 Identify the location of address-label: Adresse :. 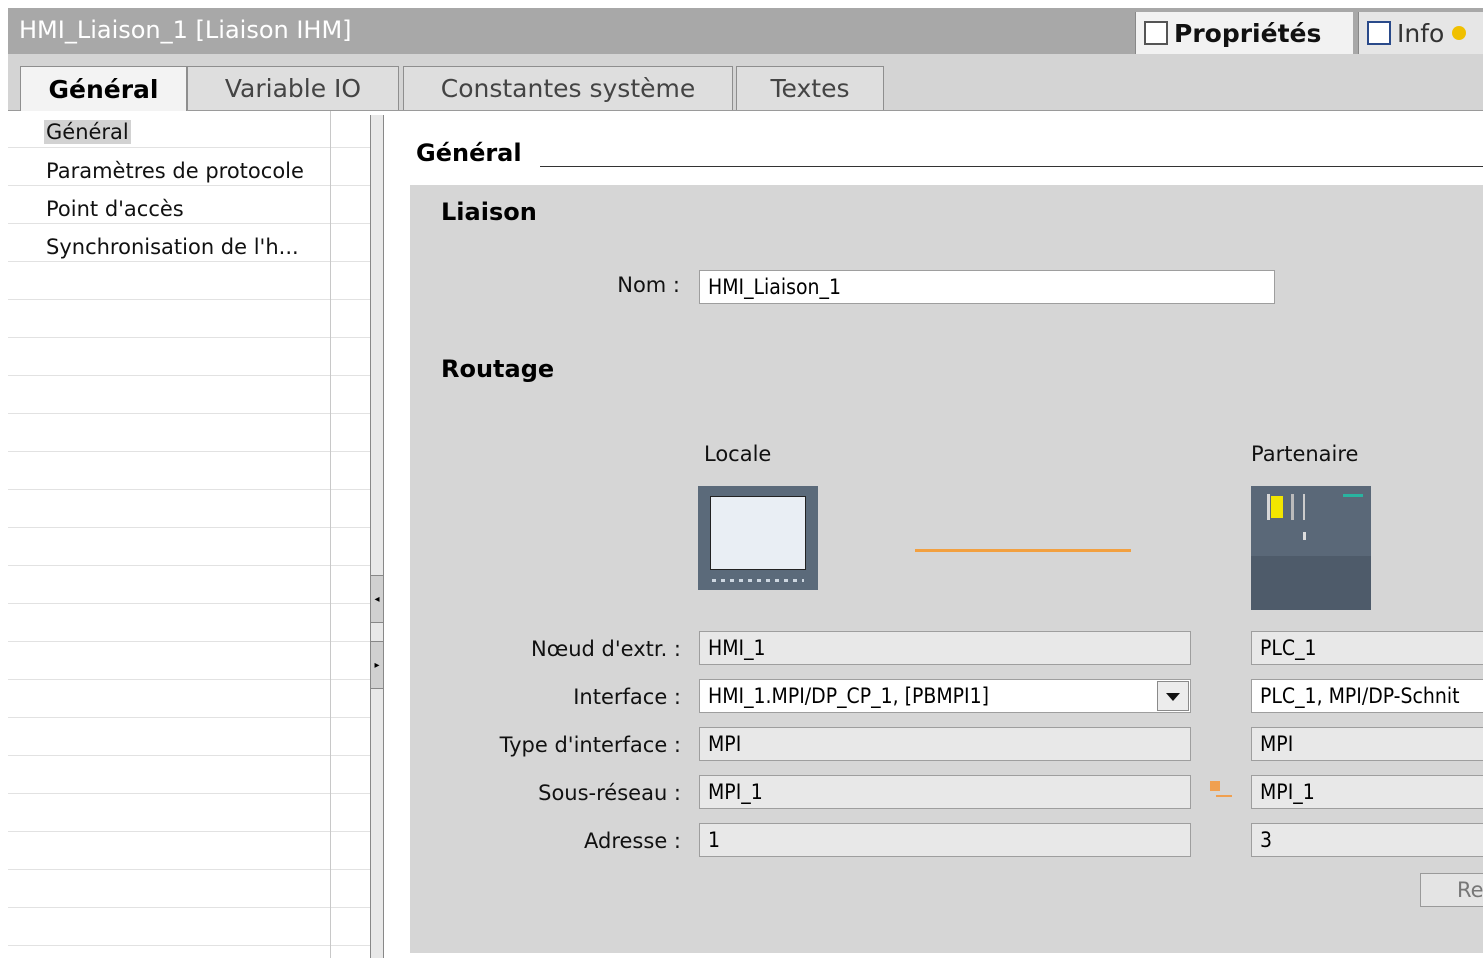
(632, 841).